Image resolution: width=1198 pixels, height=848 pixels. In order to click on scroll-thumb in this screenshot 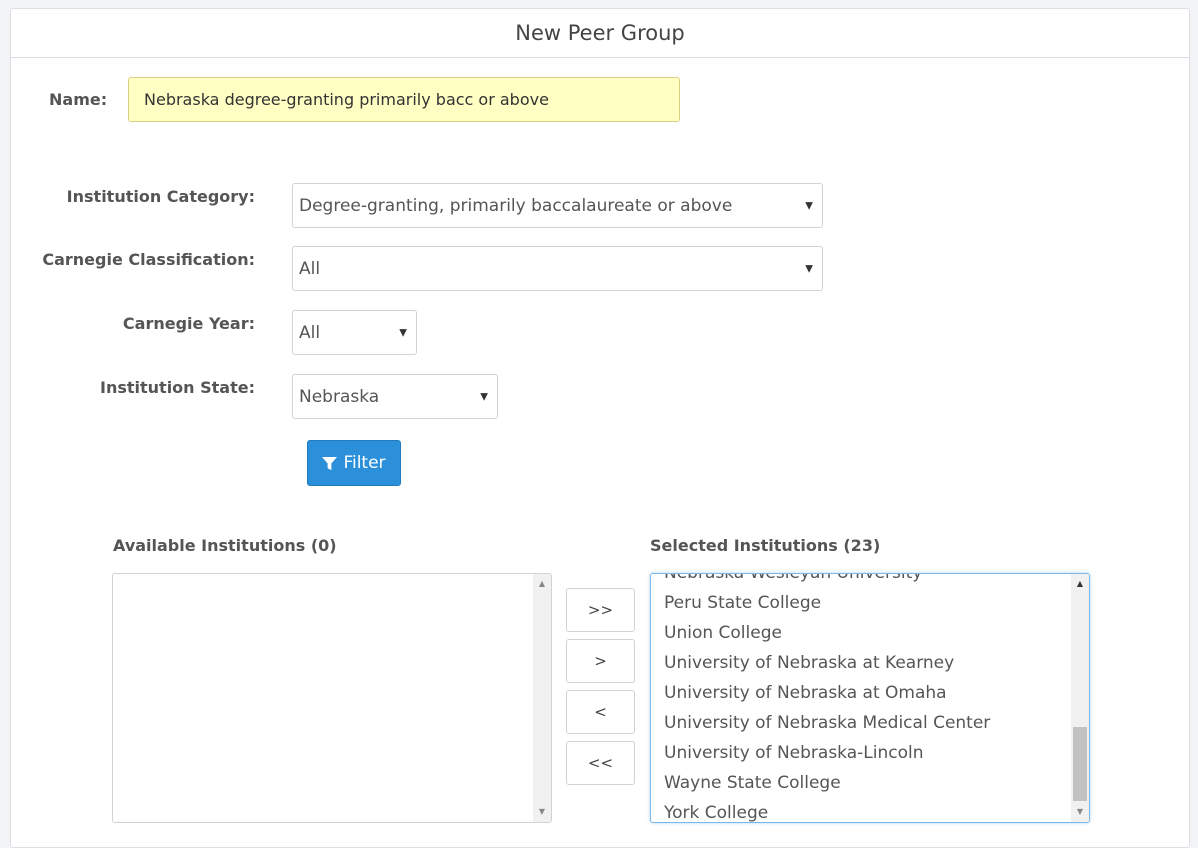, I will do `click(1080, 764)`.